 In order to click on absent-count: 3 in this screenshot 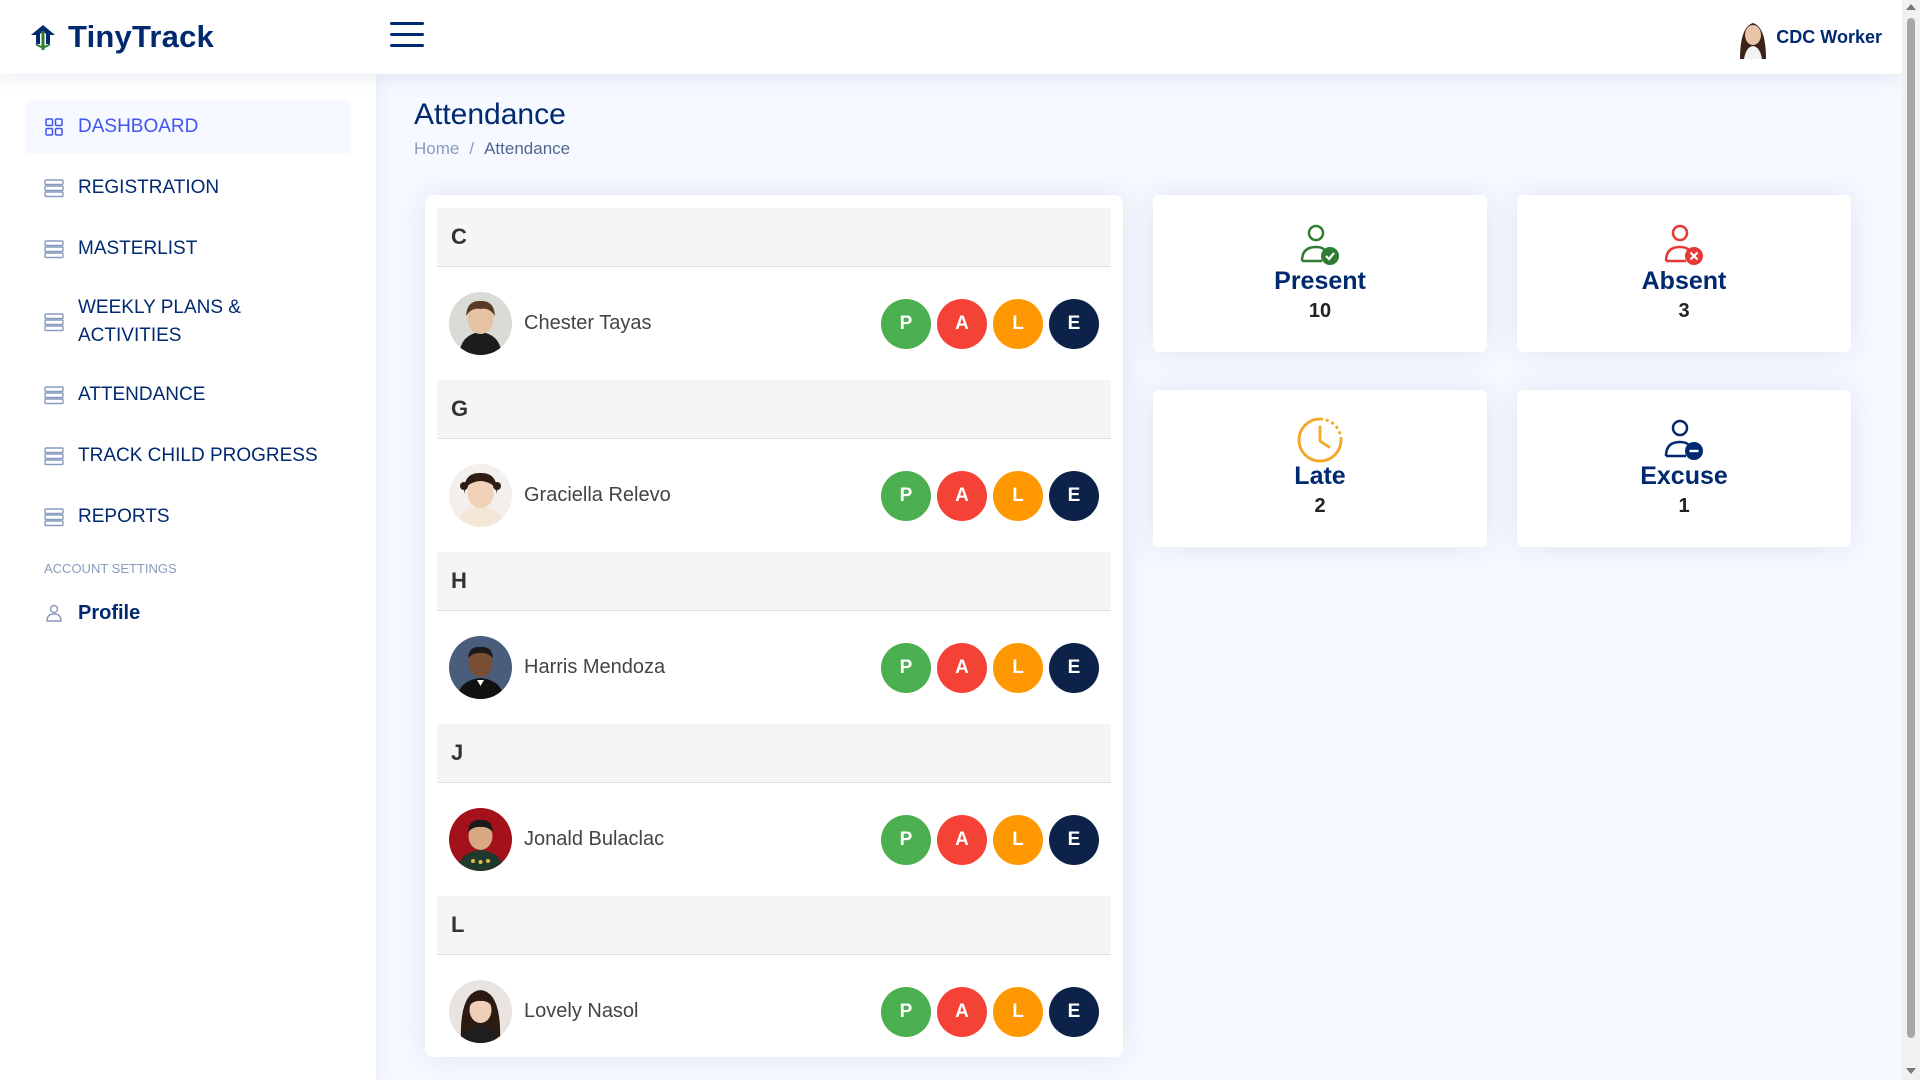, I will do `click(1684, 311)`.